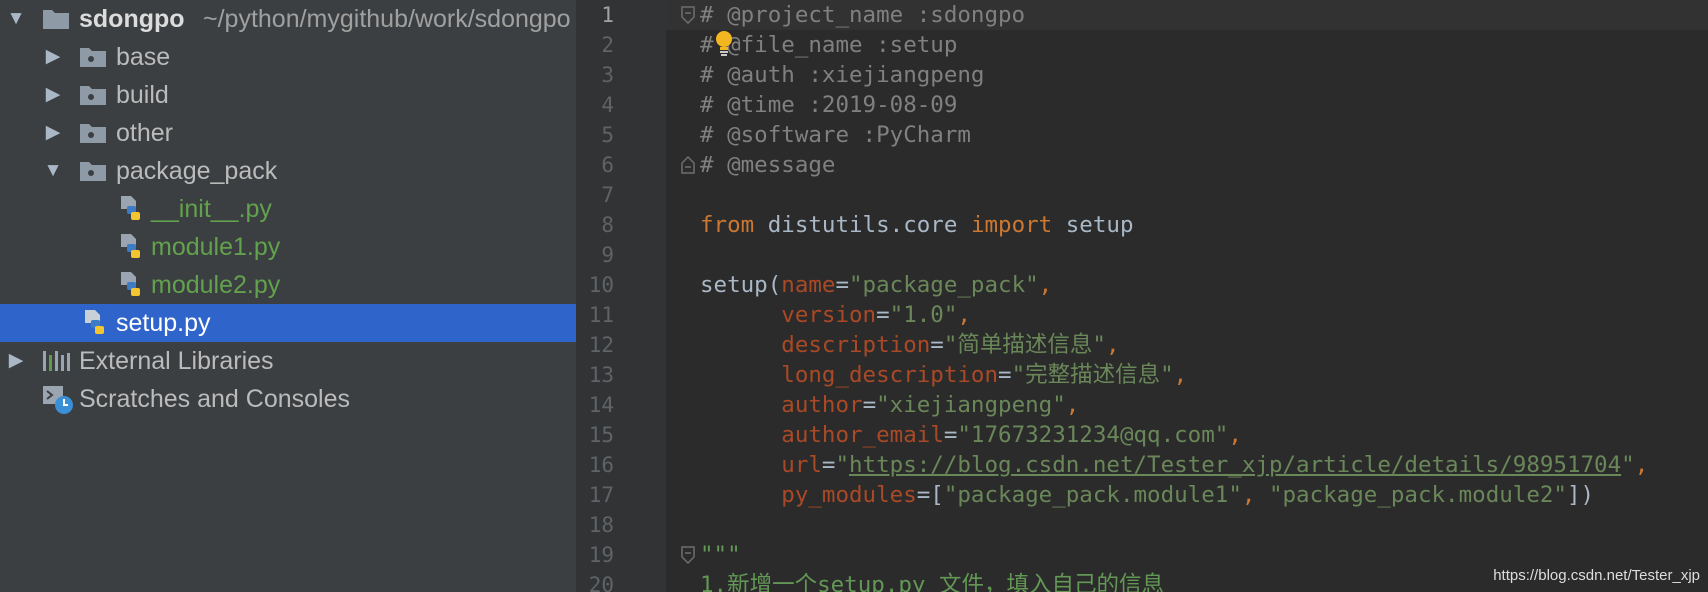 This screenshot has width=1708, height=592. Describe the element at coordinates (971, 405) in the screenshot. I see `string-value: "xiejiangpeng"` at that location.